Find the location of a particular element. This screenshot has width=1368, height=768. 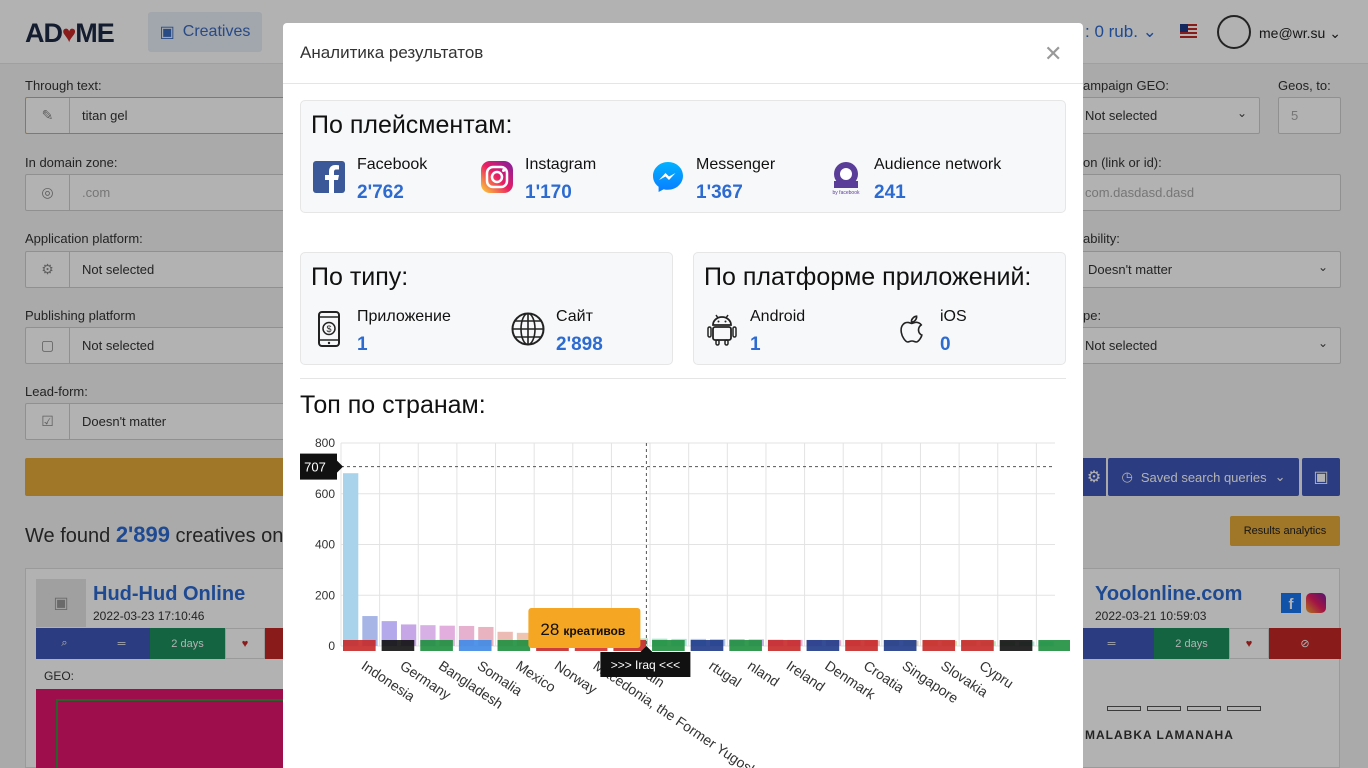

mobile-app-icon: $ is located at coordinates (329, 329).